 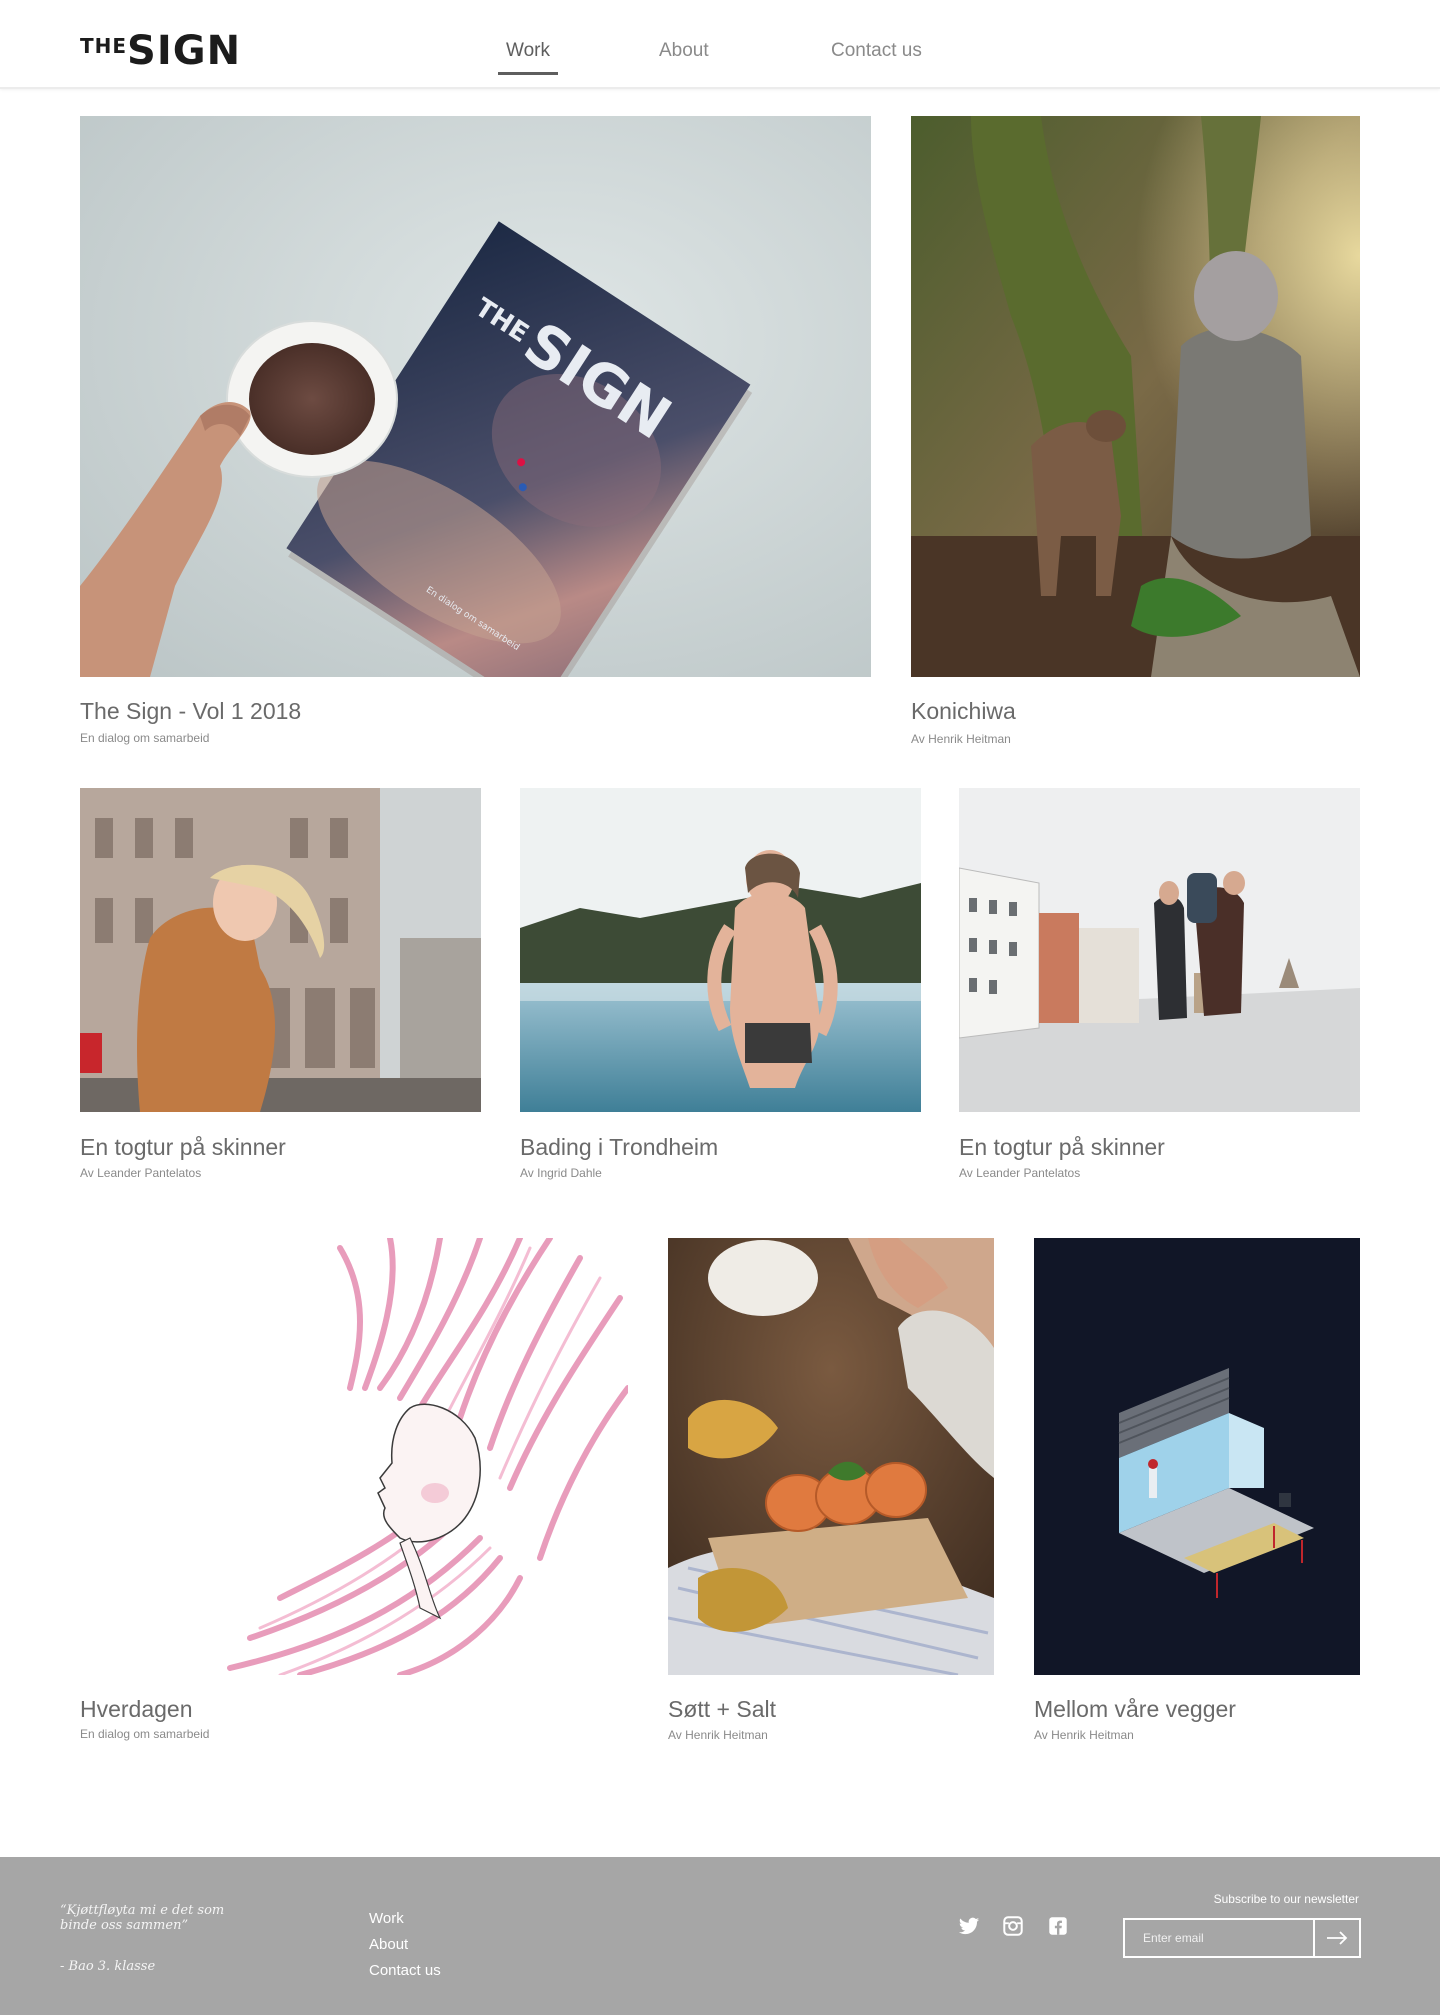 I want to click on man-swimming-photo, so click(x=720, y=950).